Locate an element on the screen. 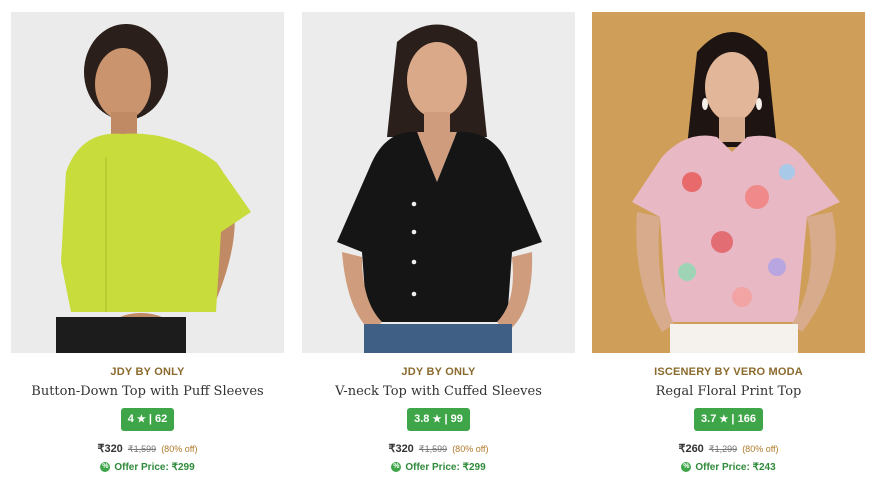 The image size is (894, 477). rating-wrapper: 3.8 ★ | 99 is located at coordinates (438, 419).